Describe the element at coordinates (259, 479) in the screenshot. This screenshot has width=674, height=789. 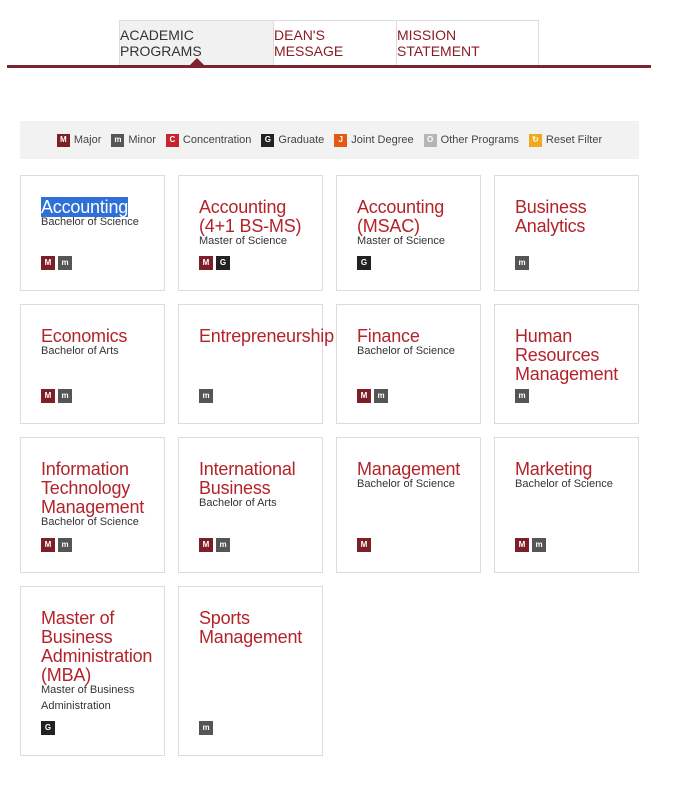
I see `program-title: International Business` at that location.